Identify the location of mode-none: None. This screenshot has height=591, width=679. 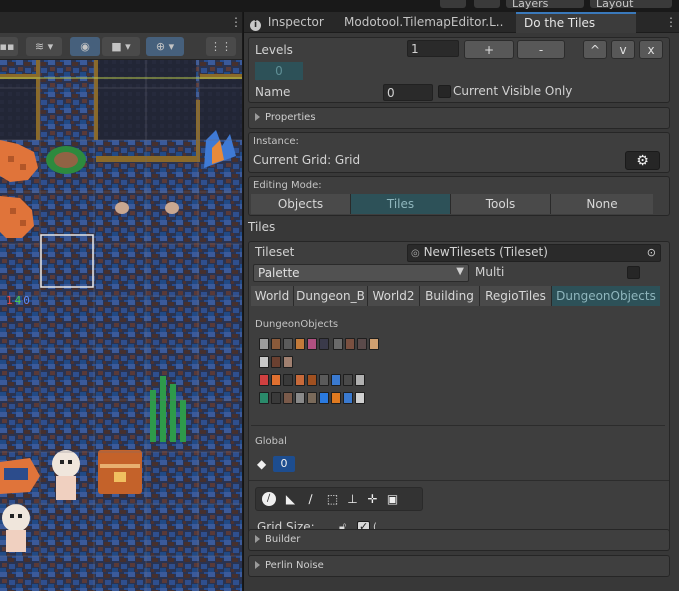
(602, 204).